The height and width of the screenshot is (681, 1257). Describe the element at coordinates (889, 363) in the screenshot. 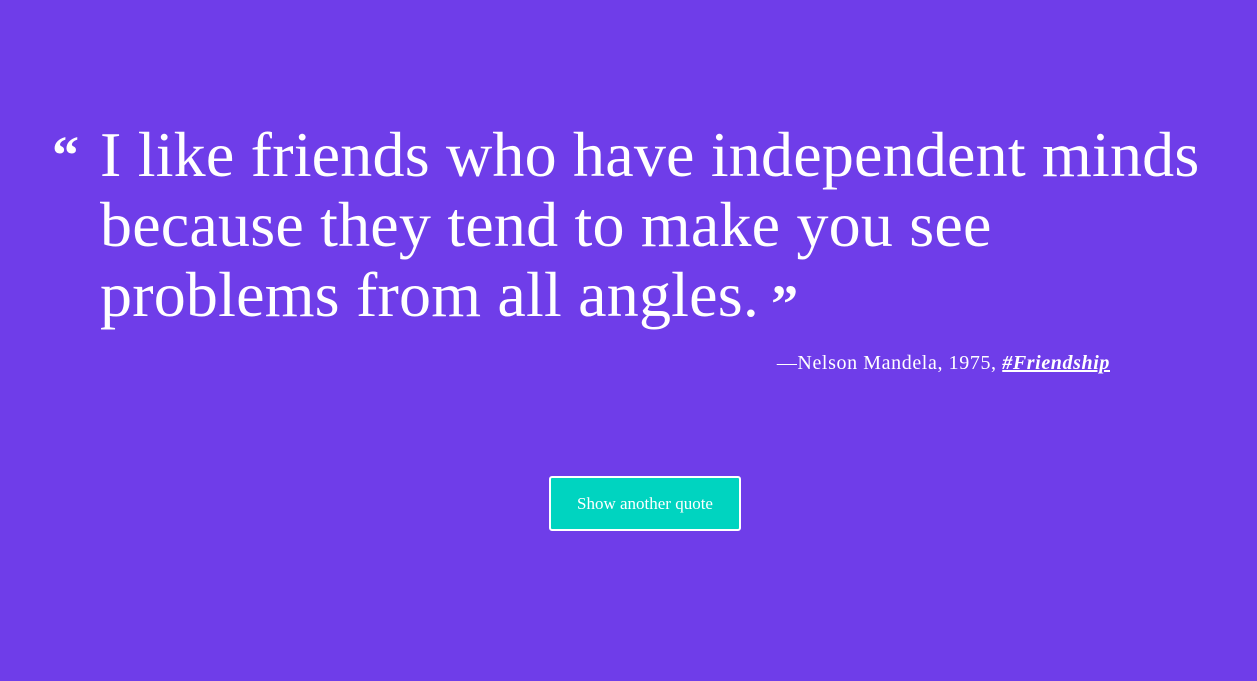

I see `attribution-author: —Nelson Mandela, 1975,` at that location.